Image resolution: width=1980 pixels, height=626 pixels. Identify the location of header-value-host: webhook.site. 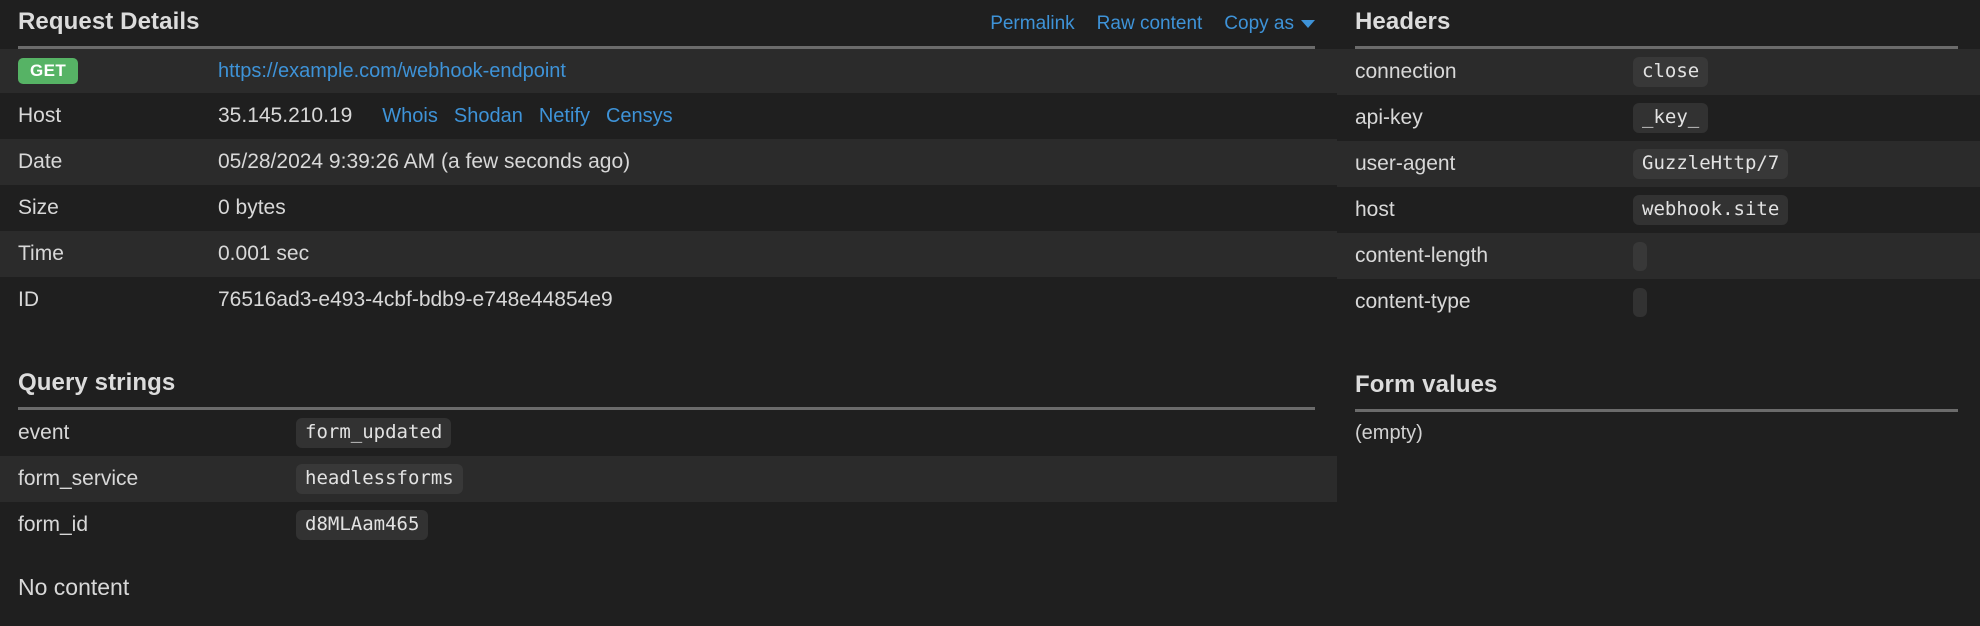
(1711, 210).